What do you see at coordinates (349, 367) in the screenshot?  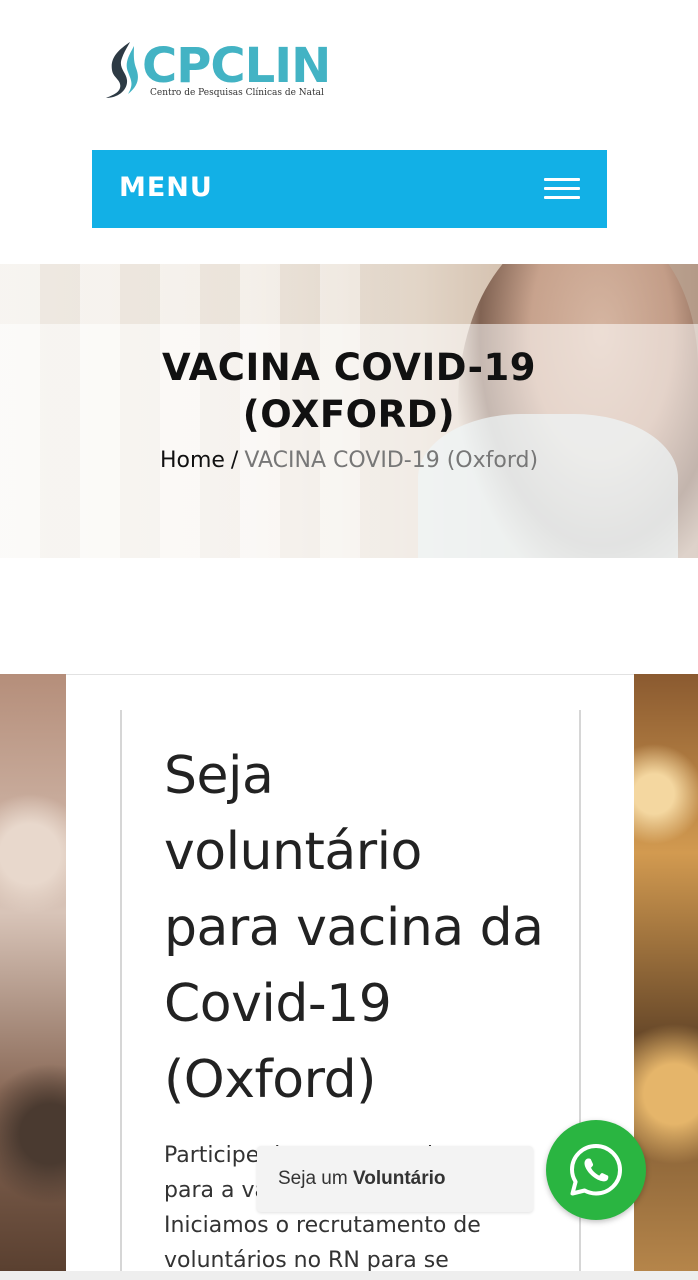 I see `page-title-line1: VACINA COVID-19` at bounding box center [349, 367].